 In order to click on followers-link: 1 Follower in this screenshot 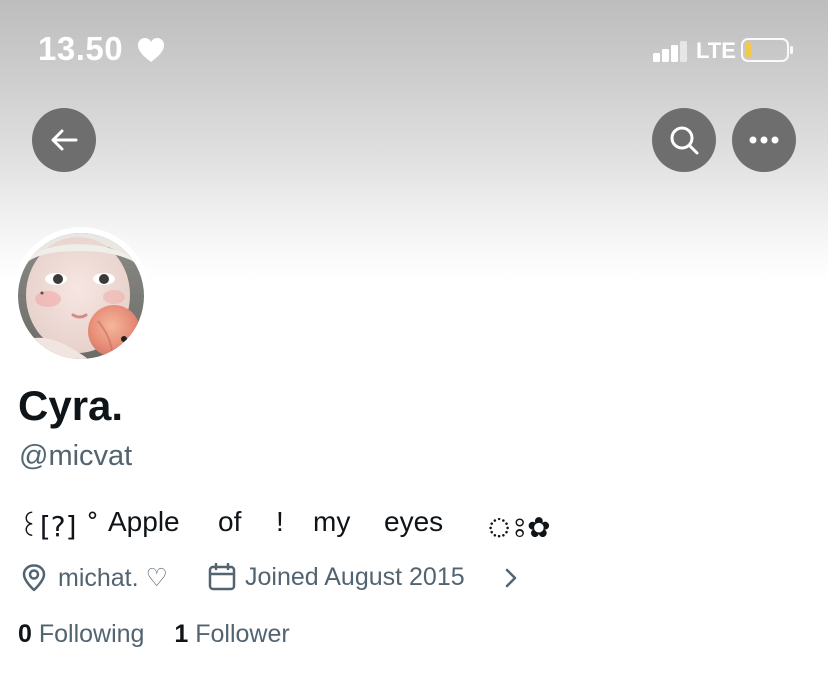, I will do `click(231, 634)`.